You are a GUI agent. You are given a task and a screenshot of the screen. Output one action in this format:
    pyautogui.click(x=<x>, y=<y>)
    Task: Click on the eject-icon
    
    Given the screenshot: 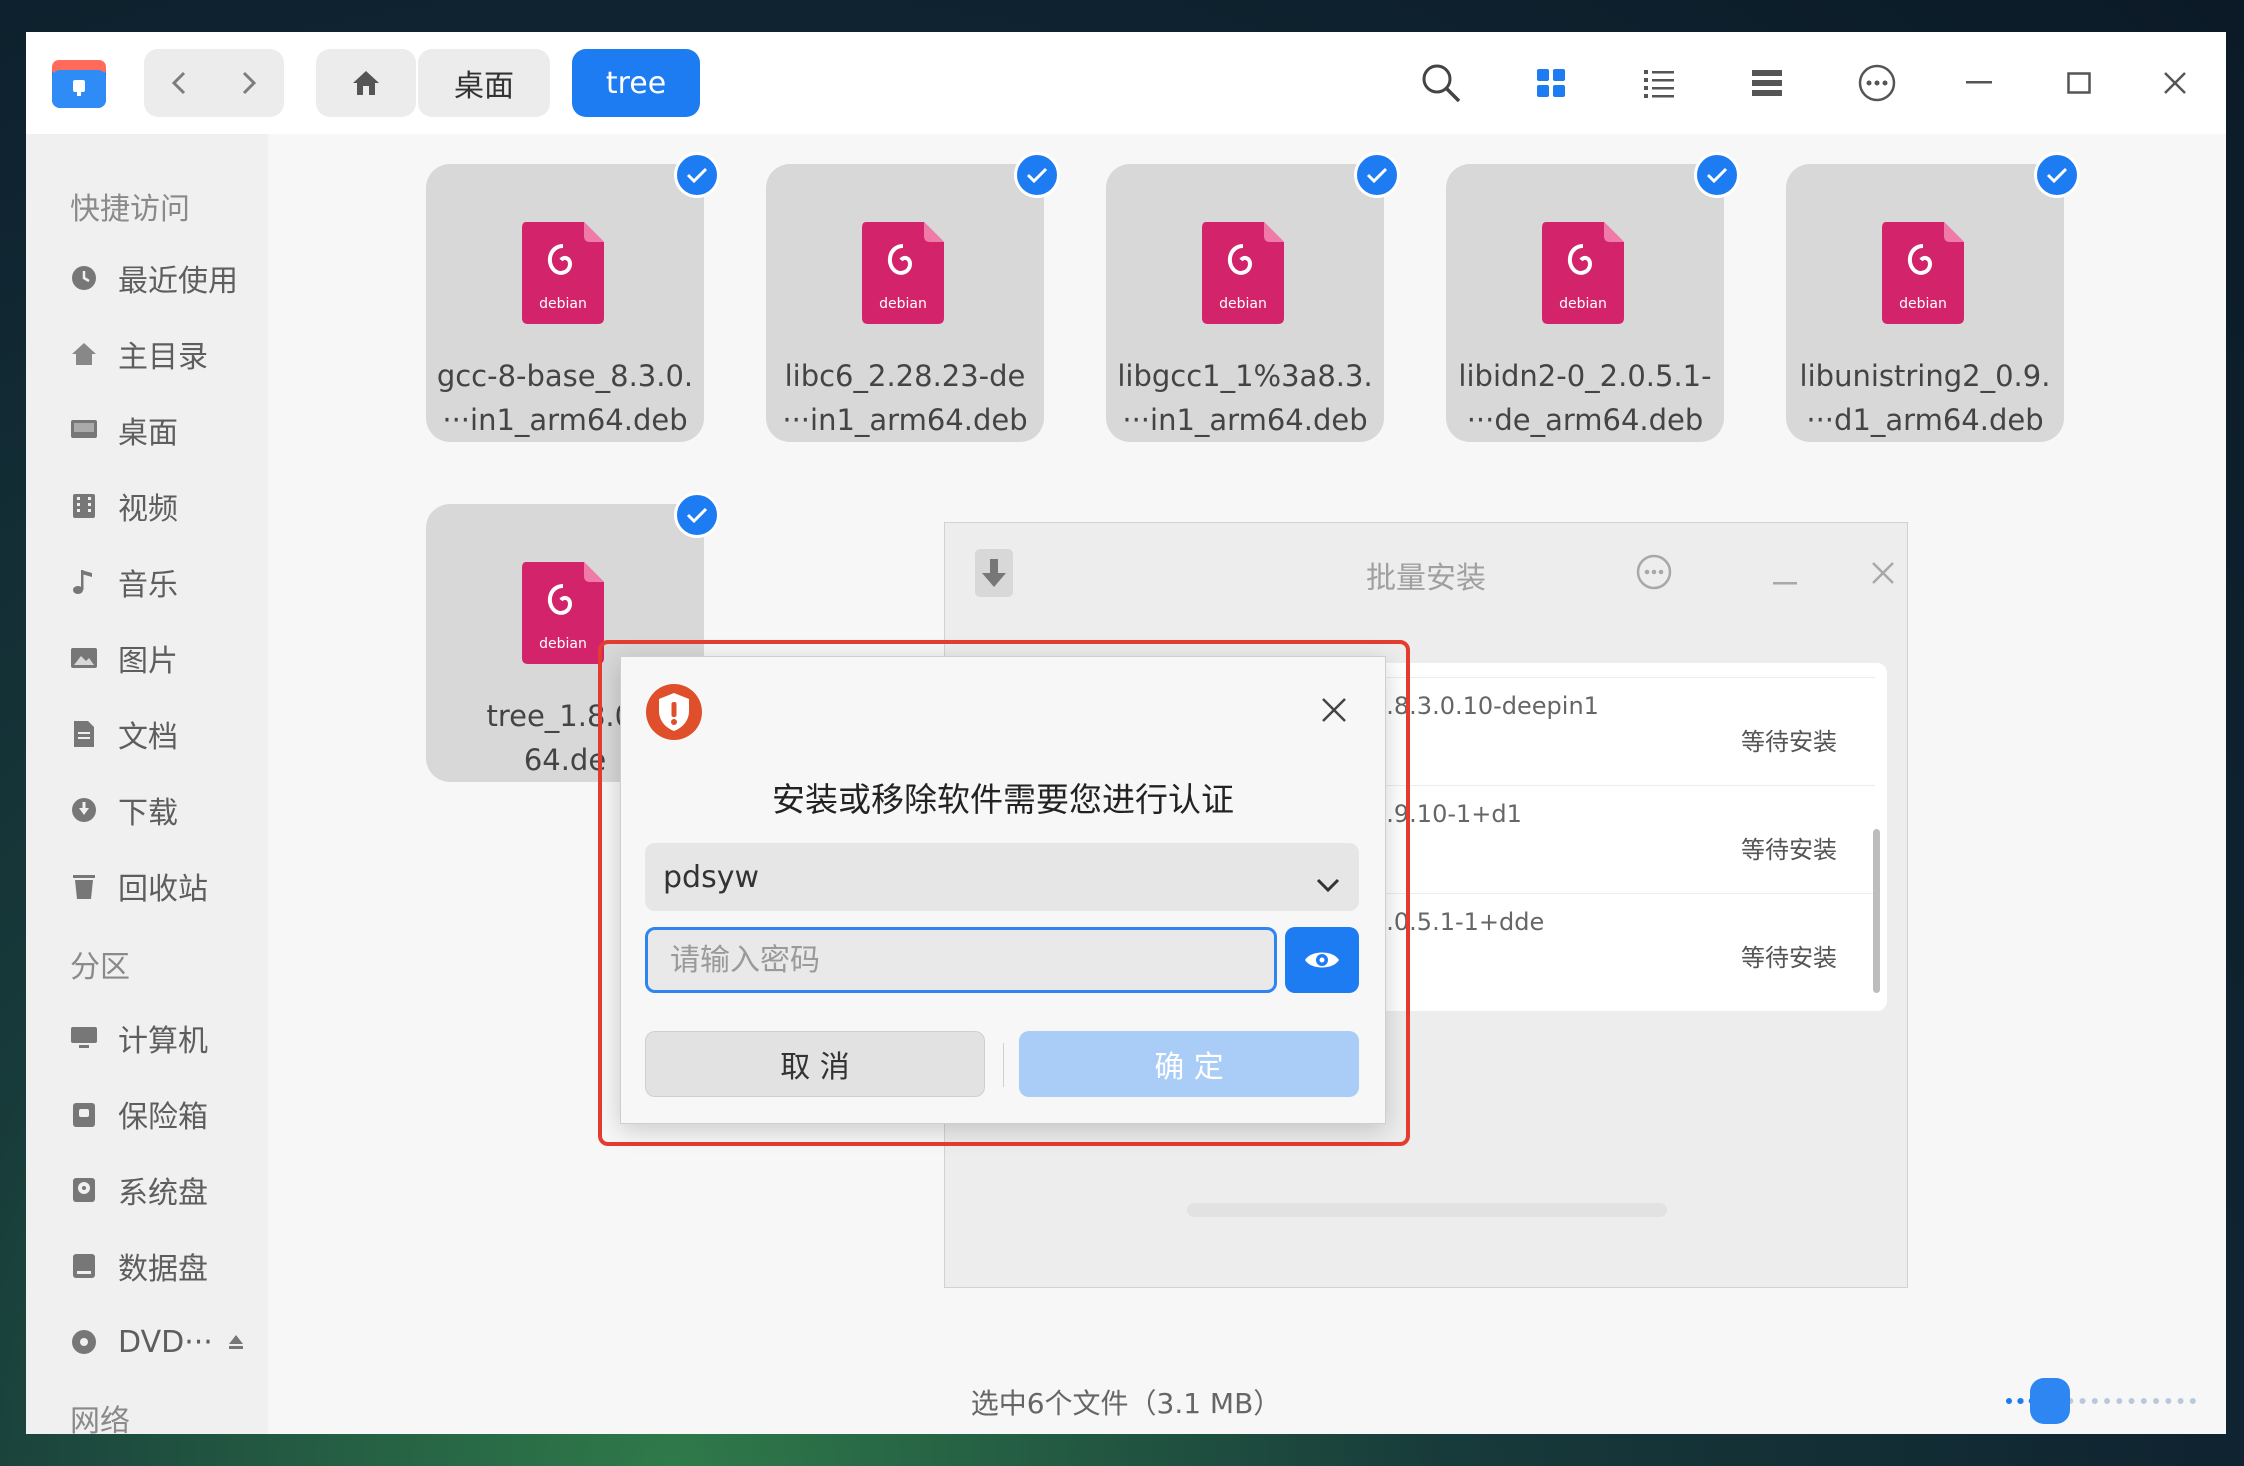 What is the action you would take?
    pyautogui.click(x=236, y=1342)
    